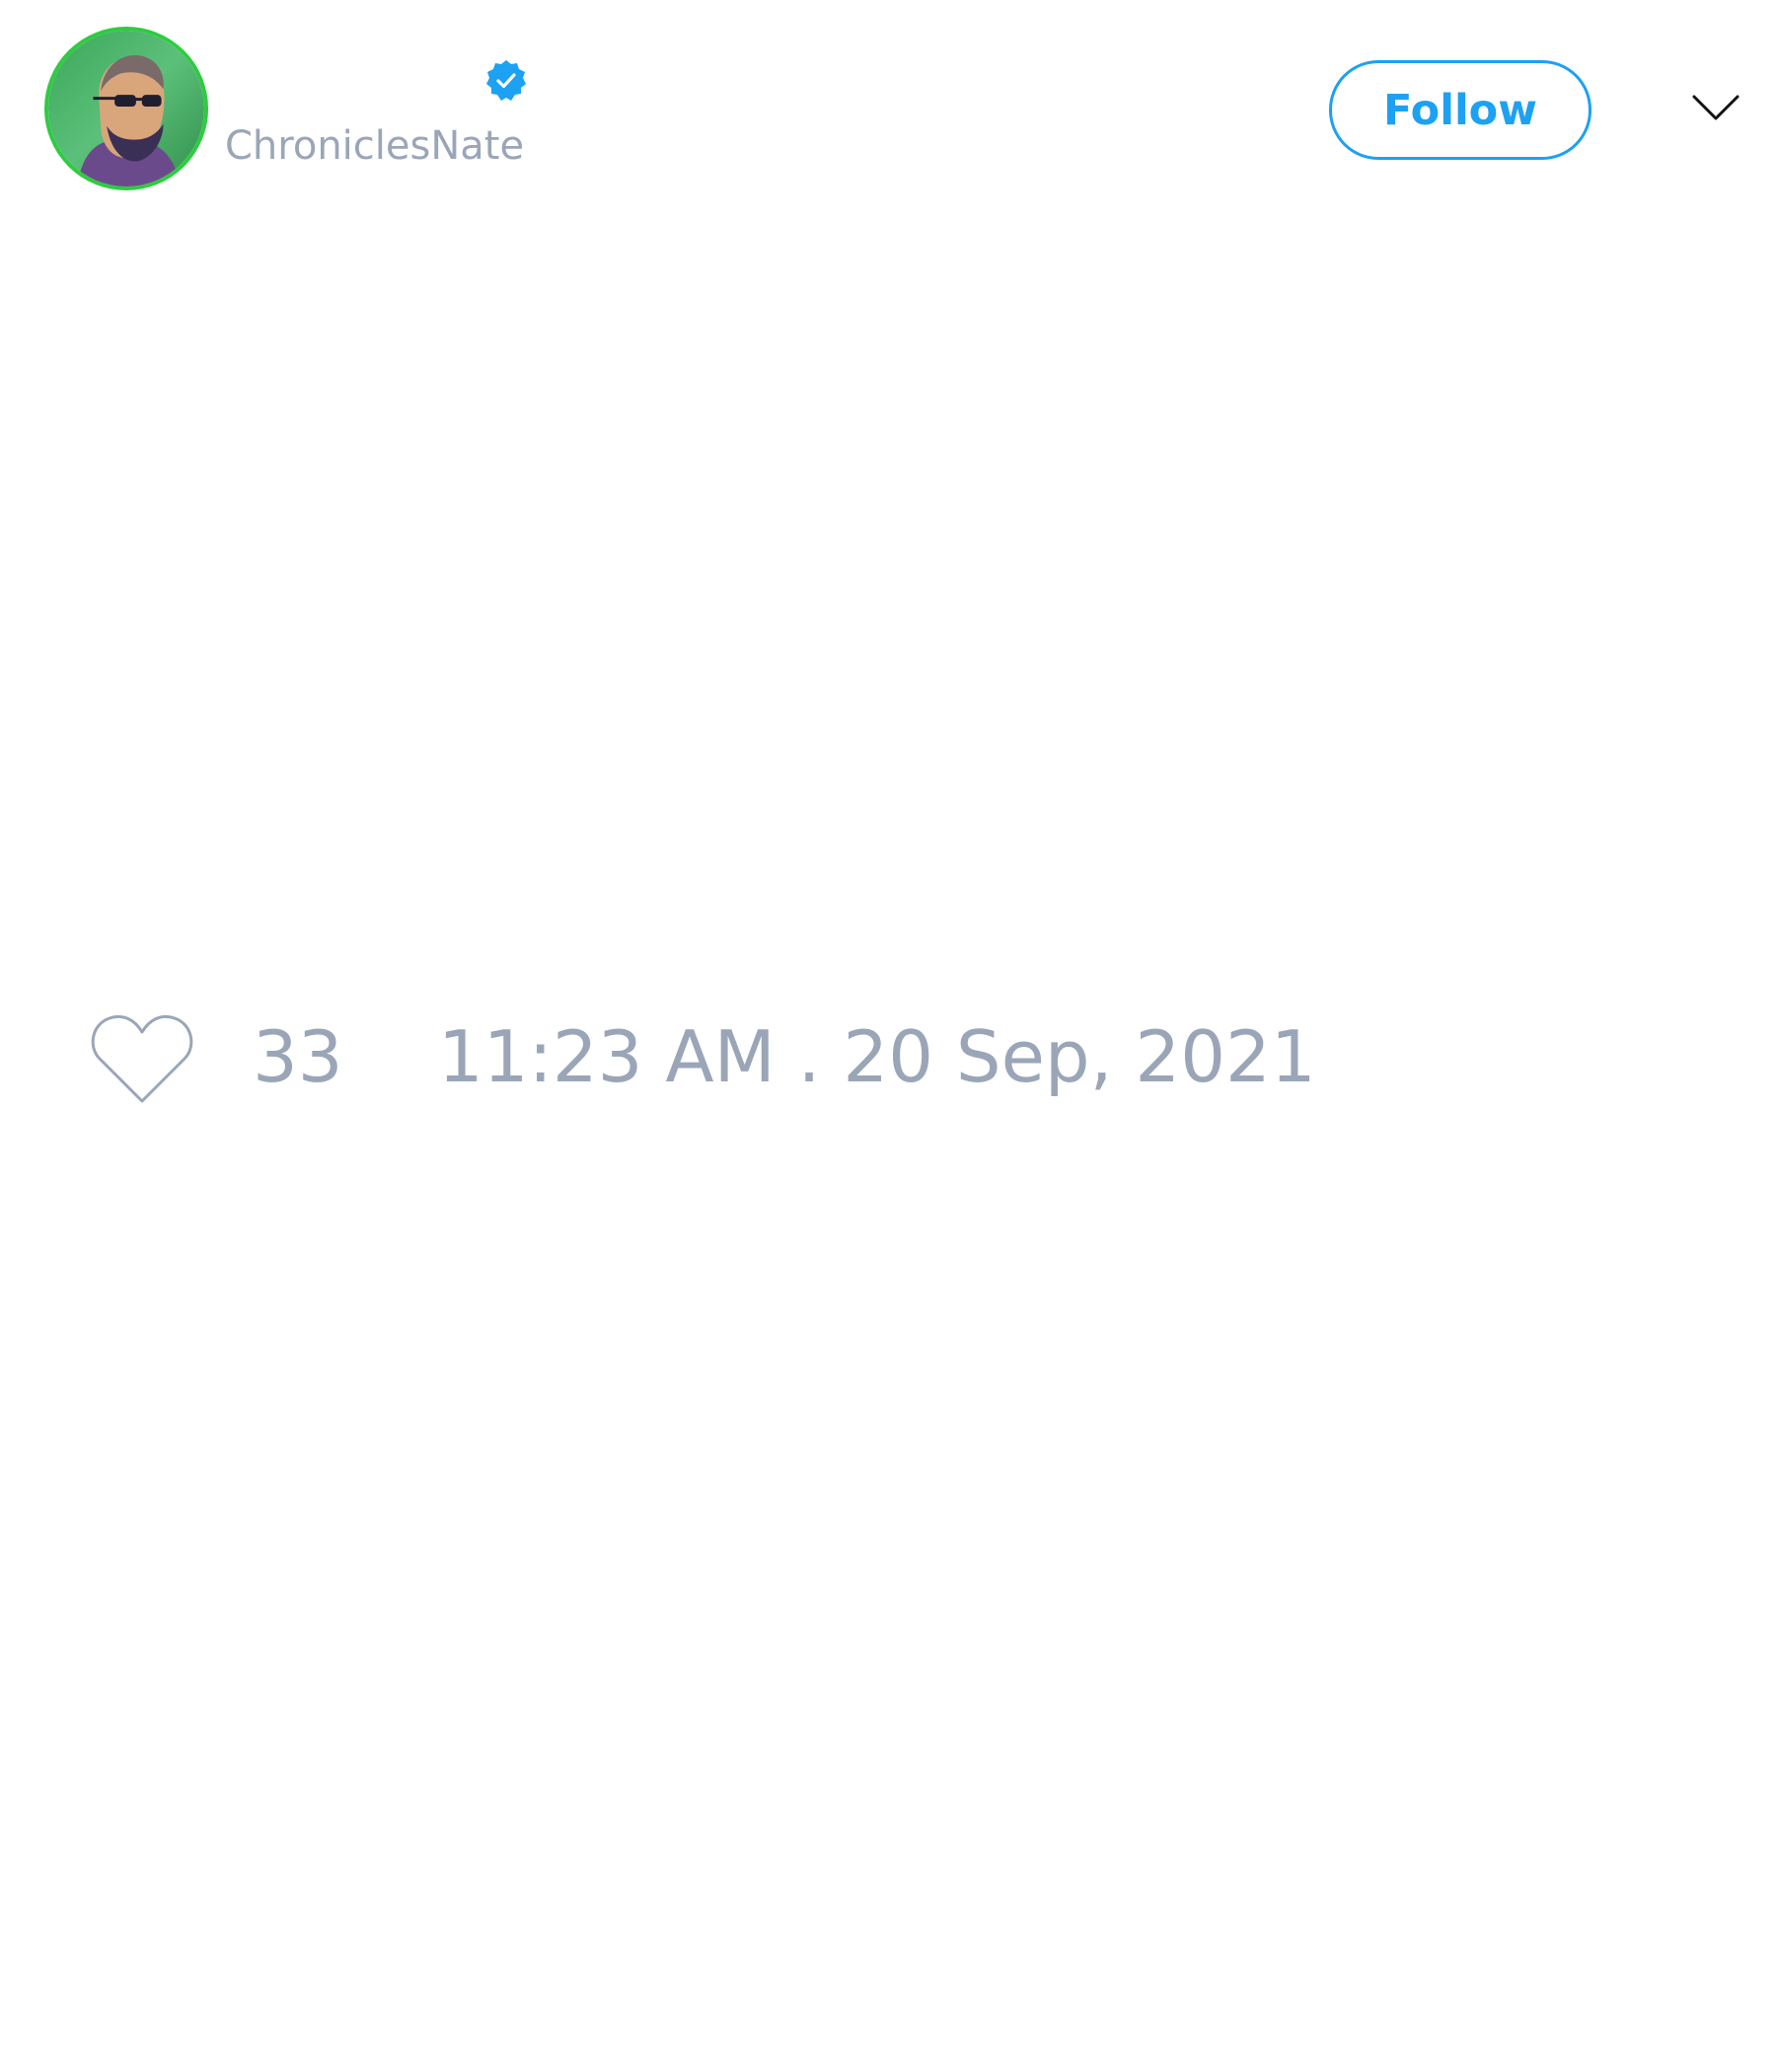 Image resolution: width=1776 pixels, height=2072 pixels. What do you see at coordinates (142, 1059) in the screenshot?
I see `heart-outline-icon` at bounding box center [142, 1059].